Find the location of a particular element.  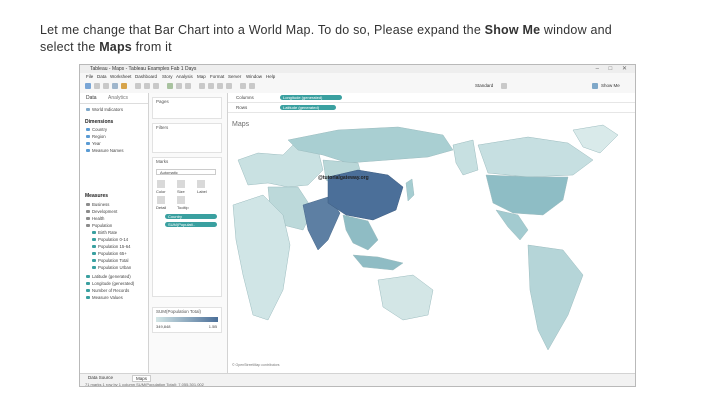

sheet-tab-maps: Maps is located at coordinates (142, 378).